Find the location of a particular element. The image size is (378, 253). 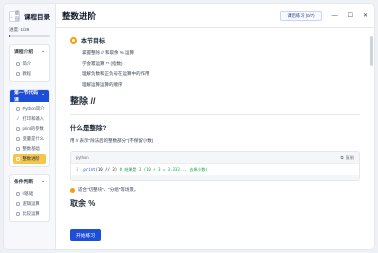

chapter-header: 条件判断 ⌄ is located at coordinates (29, 181).